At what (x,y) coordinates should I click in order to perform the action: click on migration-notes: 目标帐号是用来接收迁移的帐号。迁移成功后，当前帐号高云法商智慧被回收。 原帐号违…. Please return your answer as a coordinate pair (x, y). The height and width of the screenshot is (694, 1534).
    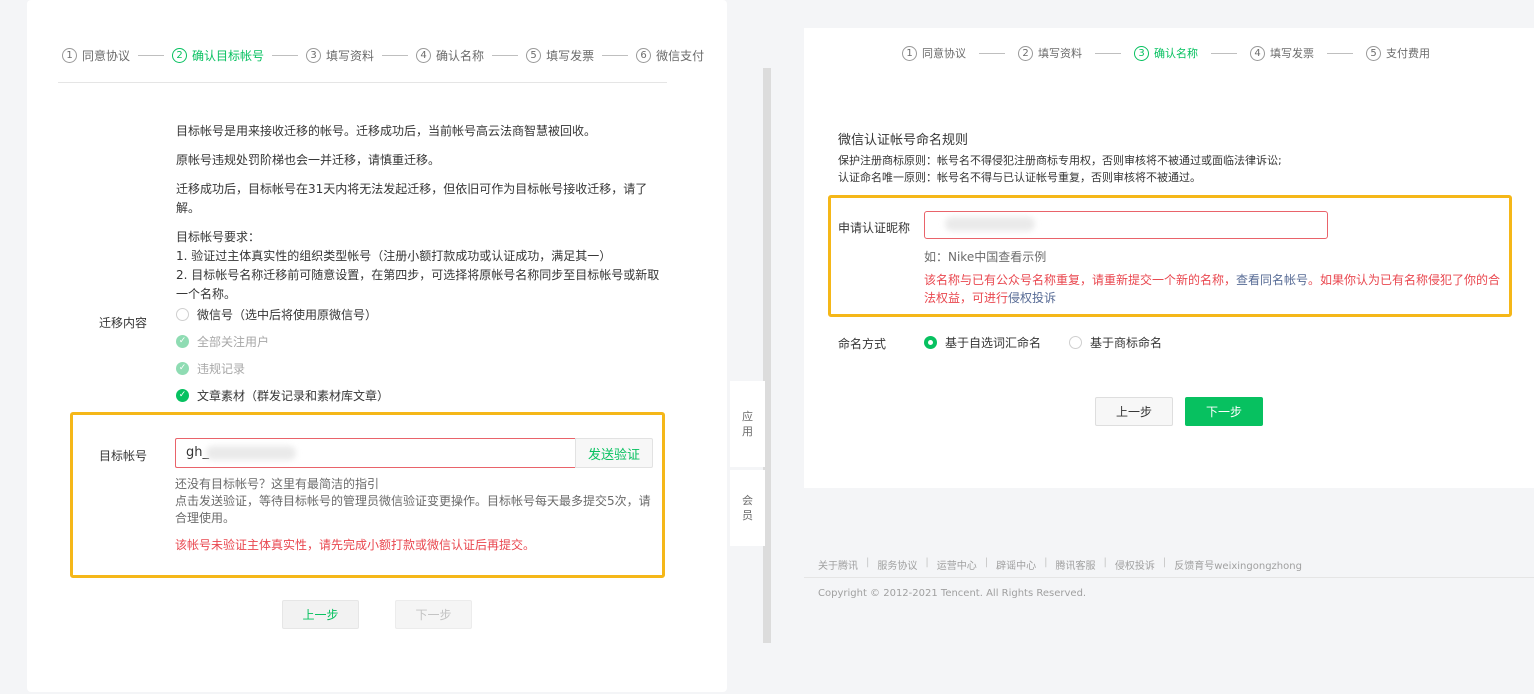
    Looking at the image, I should click on (418, 213).